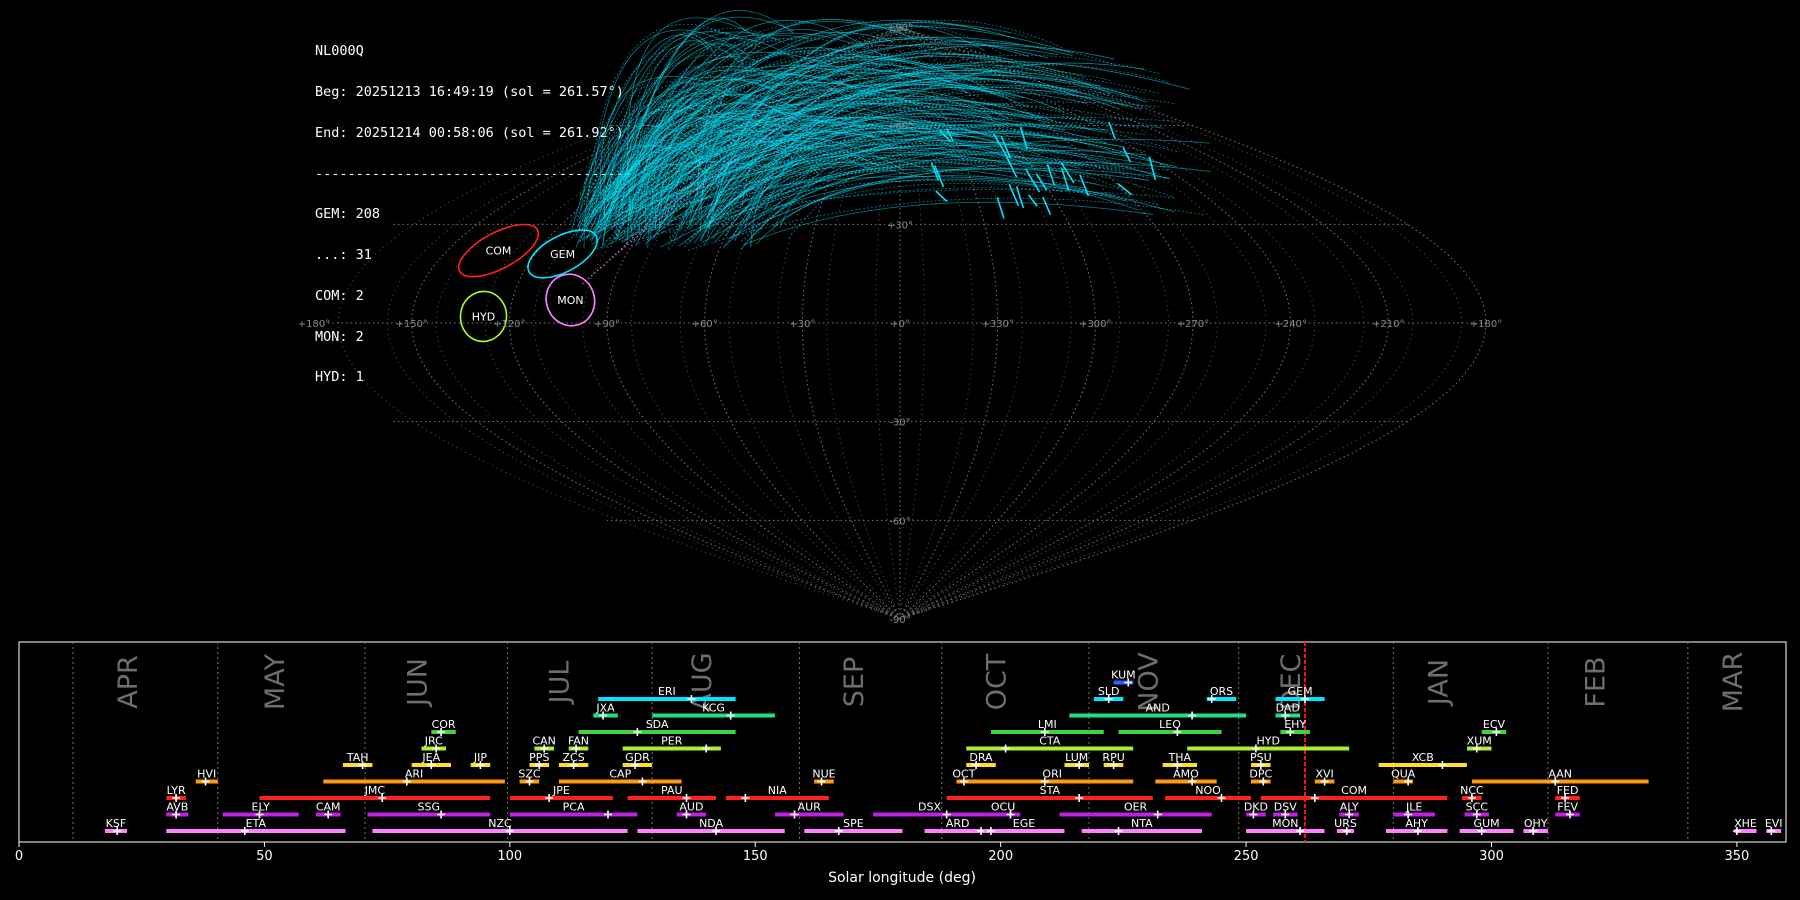 The image size is (1800, 900). I want to click on shower-label: MON, so click(1285, 823).